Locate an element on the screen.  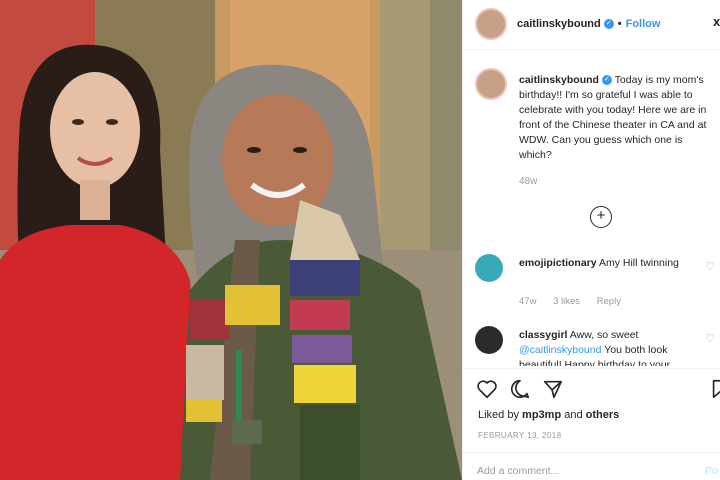
heart-icon is located at coordinates (487, 389).